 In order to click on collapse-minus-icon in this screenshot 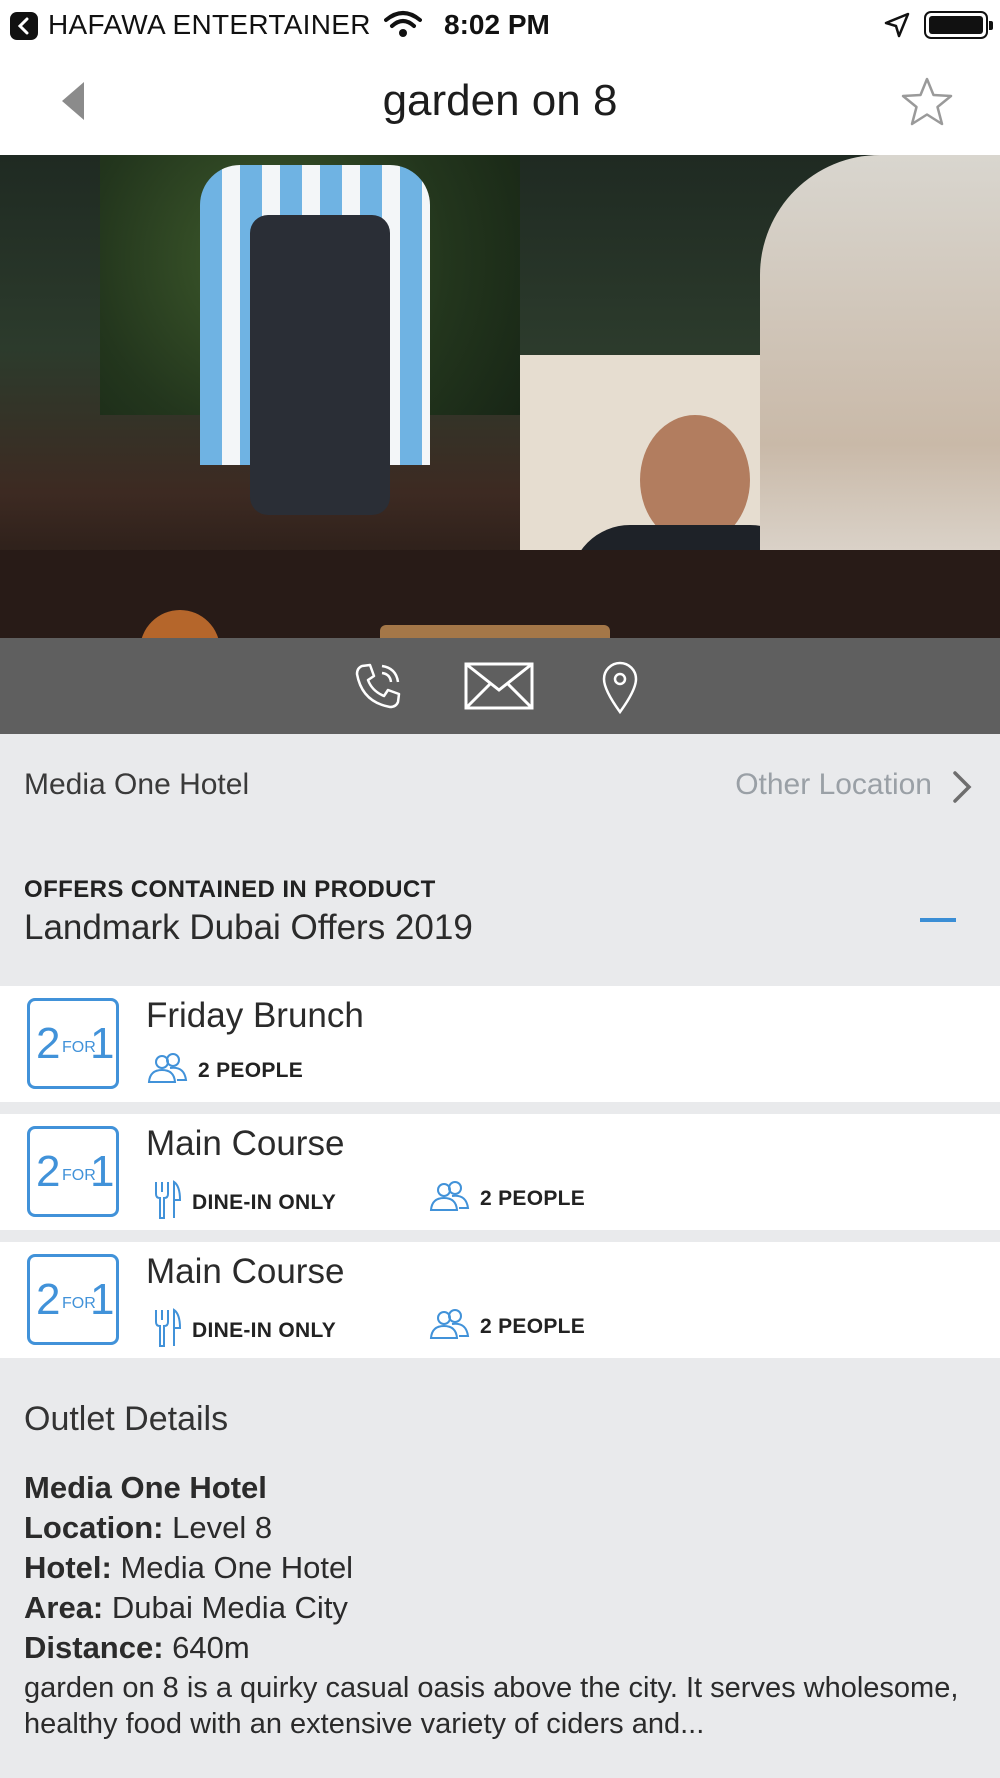, I will do `click(938, 921)`.